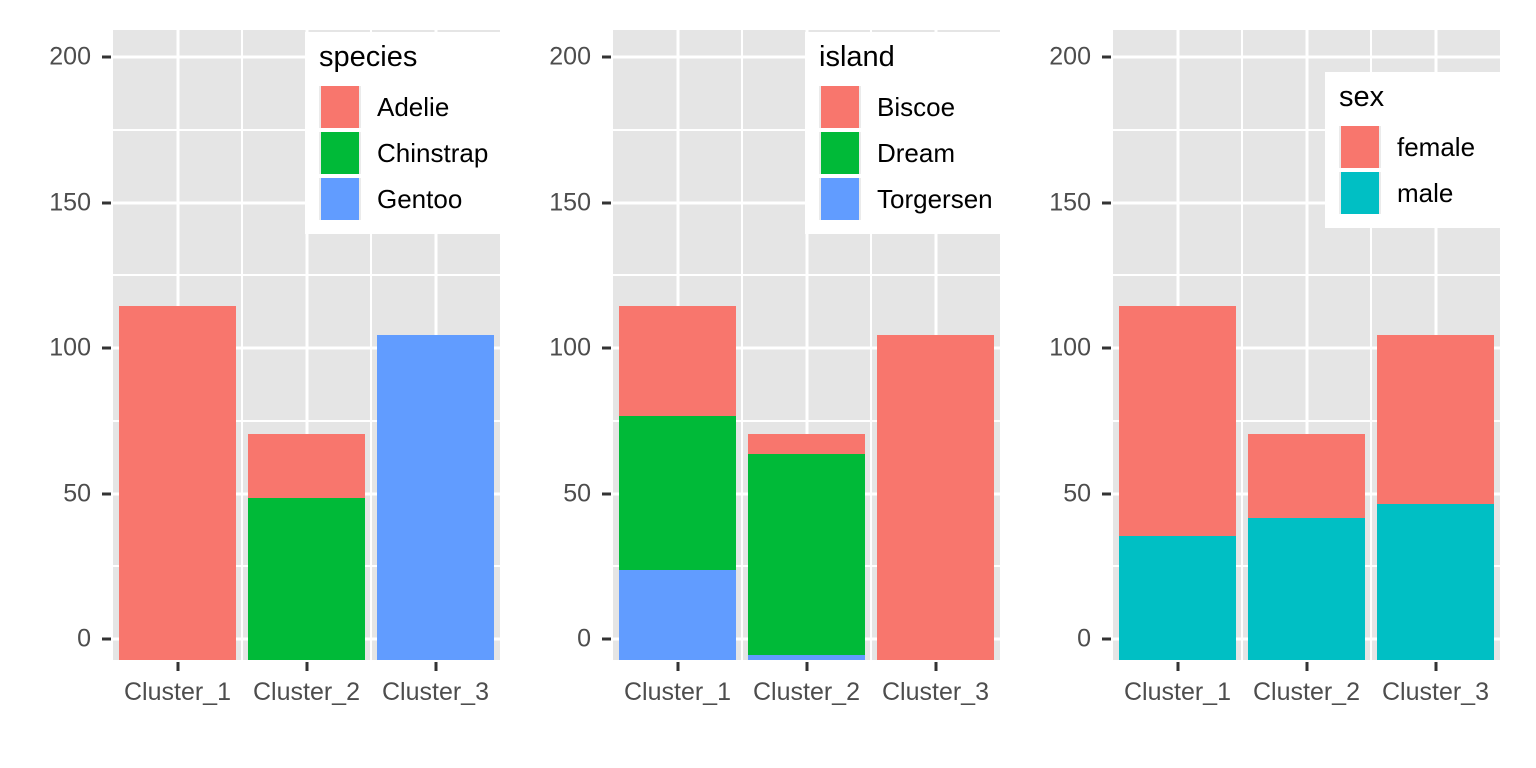 This screenshot has width=1536, height=768. Describe the element at coordinates (1362, 97) in the screenshot. I see `legend-title: sex` at that location.